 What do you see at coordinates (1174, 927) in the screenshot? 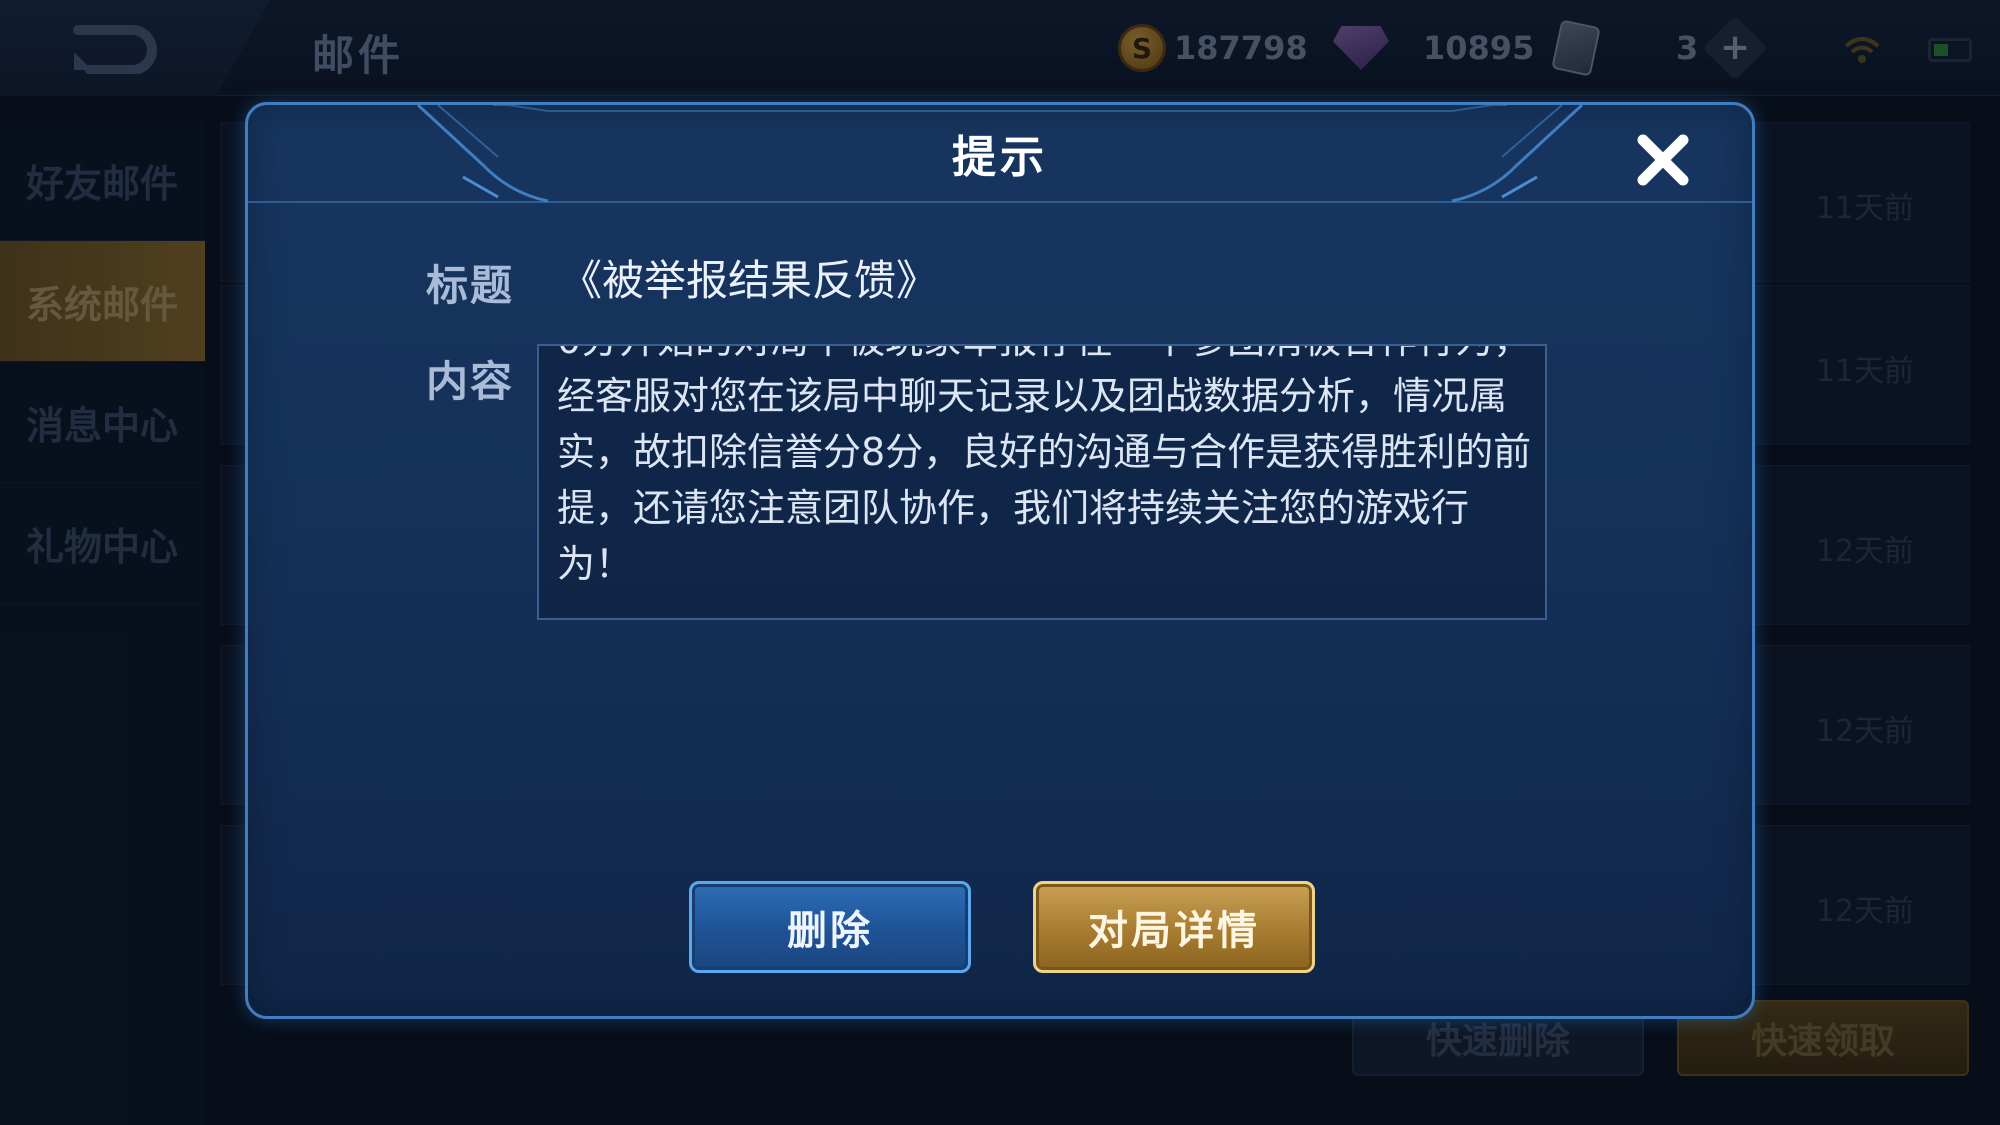
I see `match-details-button: 对局详情` at bounding box center [1174, 927].